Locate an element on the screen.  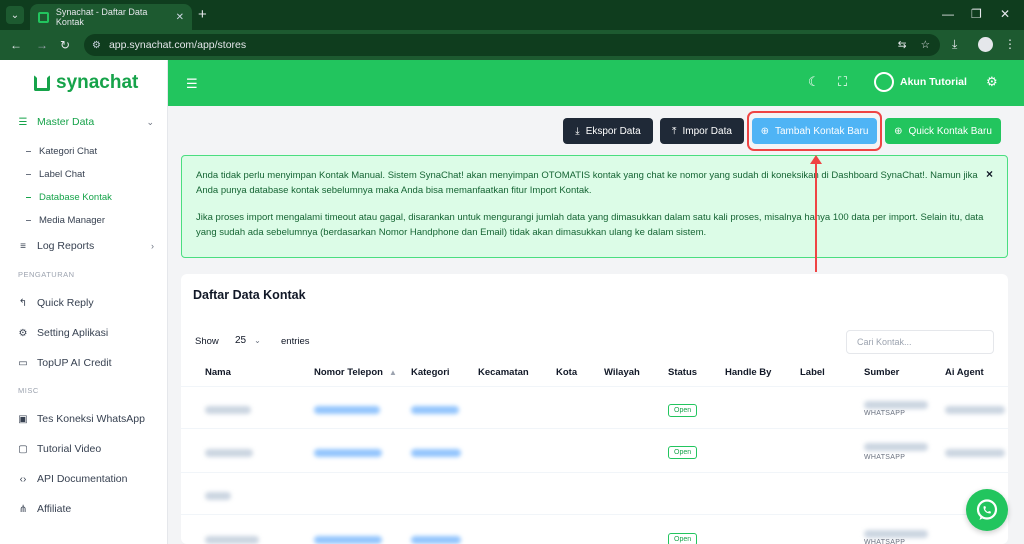
section-label-pengaturan: PENGATURAN is located at coordinates (46, 274).